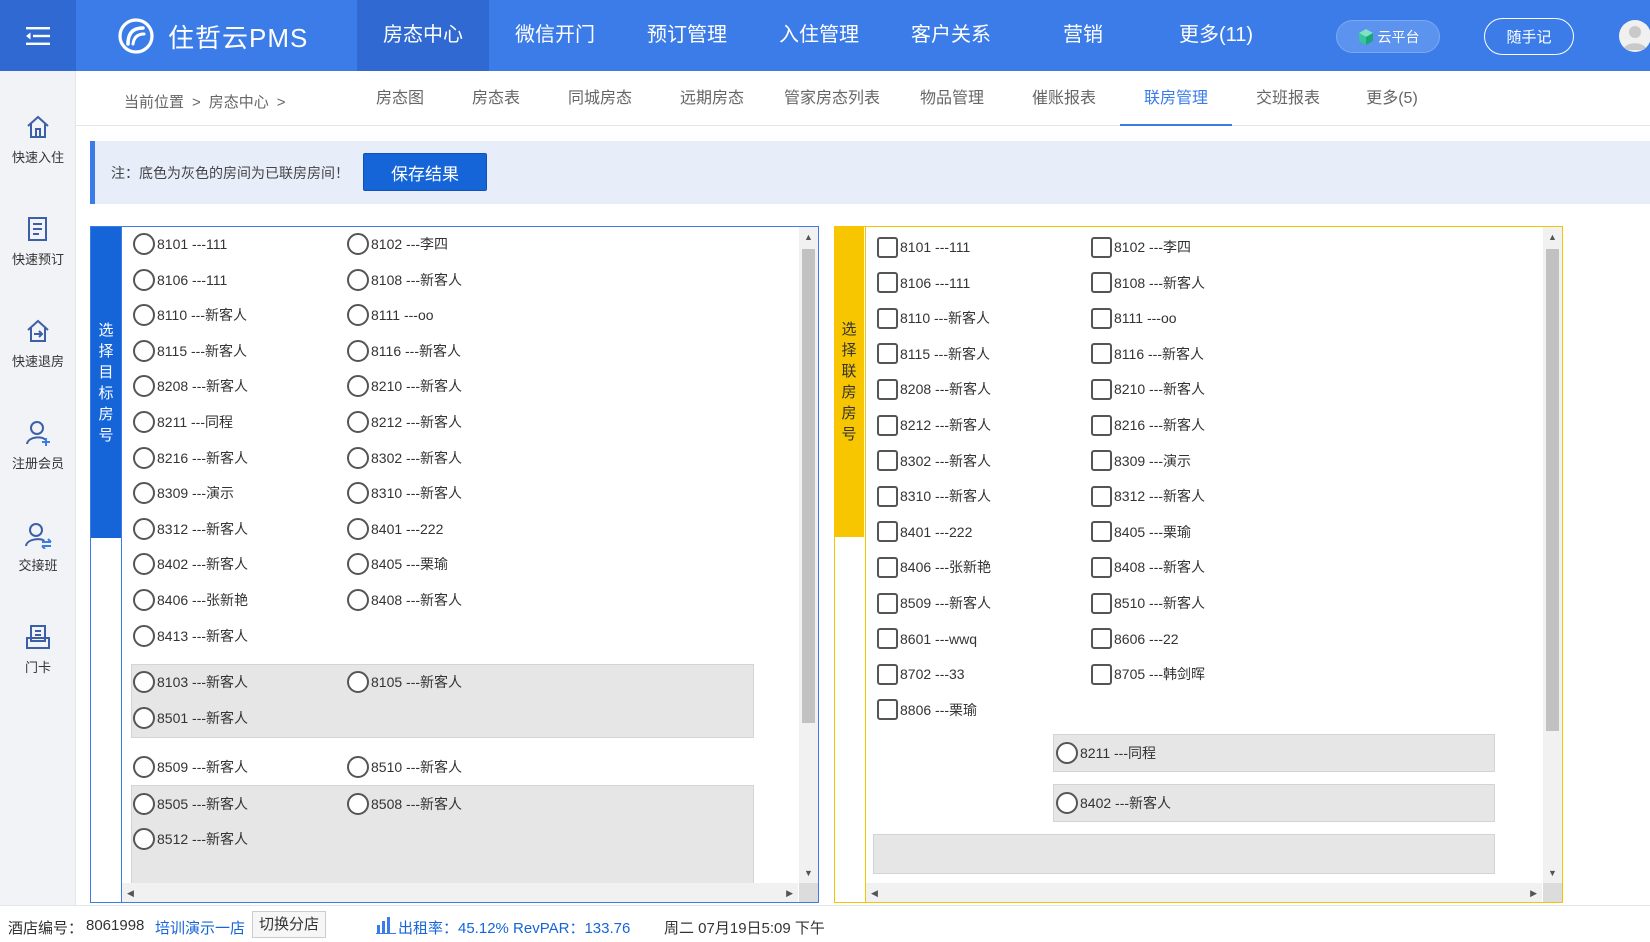  Describe the element at coordinates (934, 567) in the screenshot. I see `room-checkbox-item: 8406 ---张新艳` at that location.